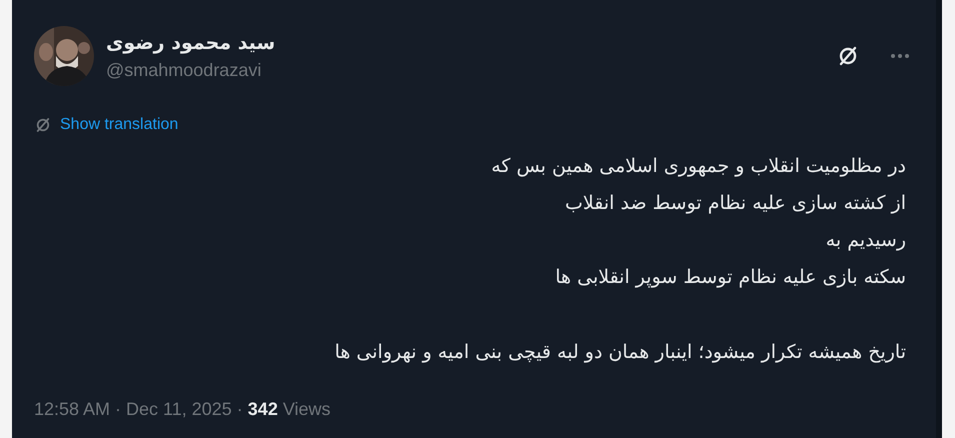 Image resolution: width=955 pixels, height=438 pixels. I want to click on post-text-line: از کشته سازی علیه نظام توسط ضد انقلاب, so click(735, 203).